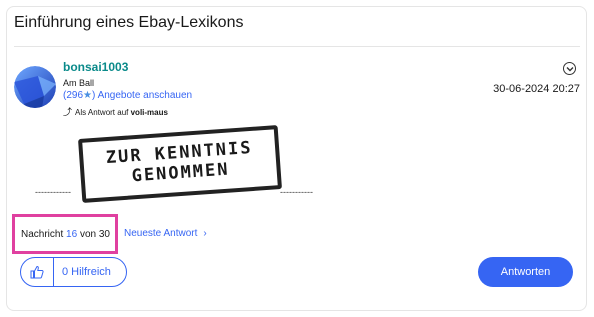  I want to click on feedback-score-close: ), so click(93, 95).